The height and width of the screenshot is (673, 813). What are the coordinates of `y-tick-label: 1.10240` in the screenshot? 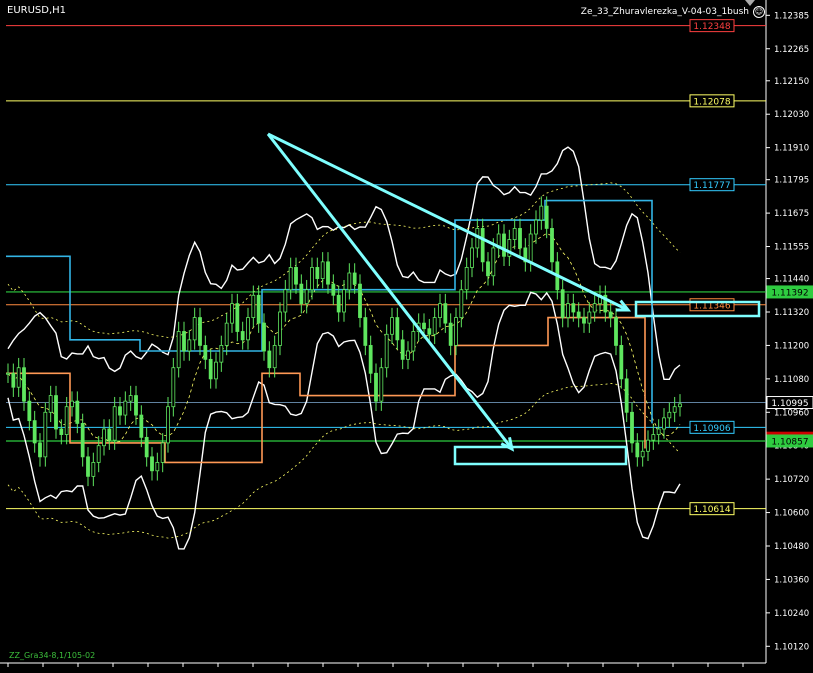 It's located at (791, 614).